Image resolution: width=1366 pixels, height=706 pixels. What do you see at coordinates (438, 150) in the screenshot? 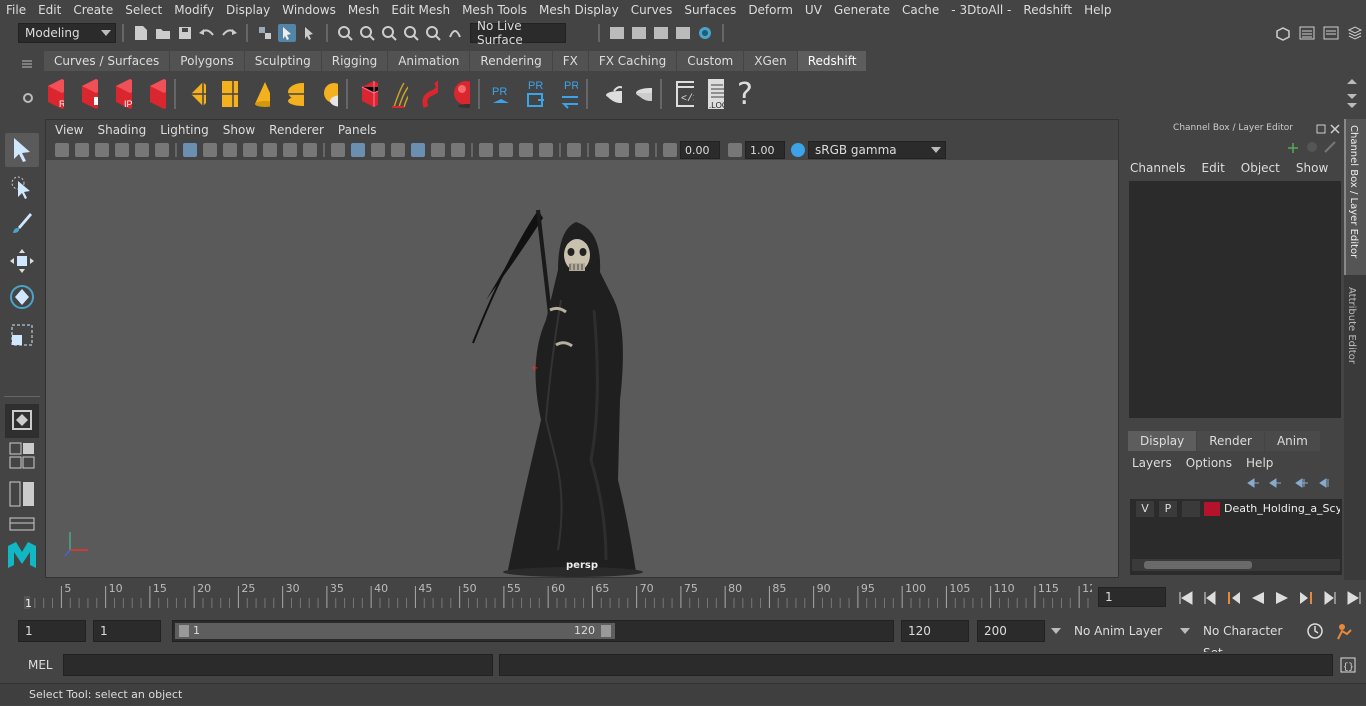
I see `lights-icon` at bounding box center [438, 150].